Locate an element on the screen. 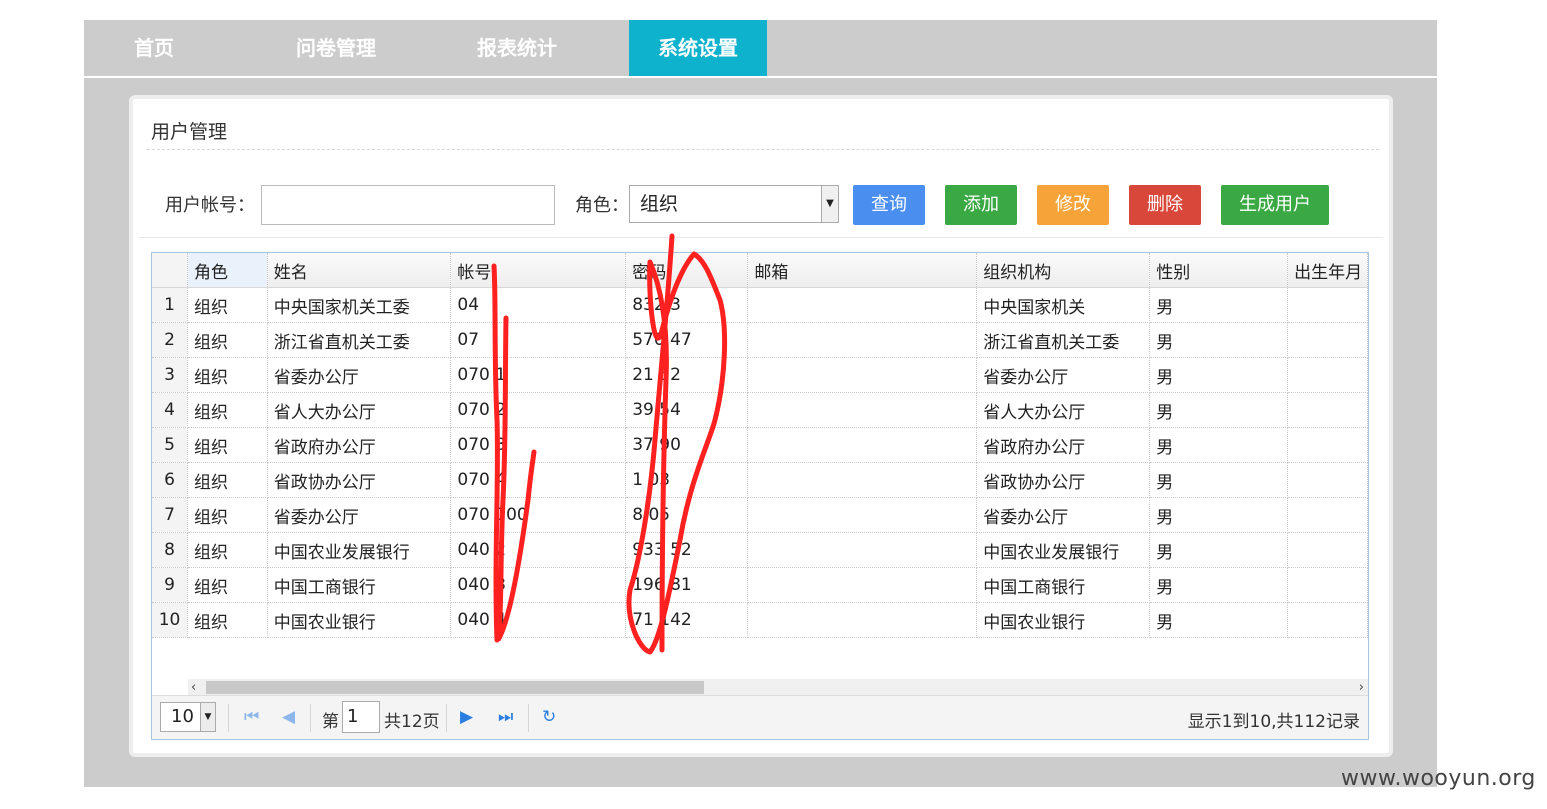 This screenshot has width=1547, height=809. cell-account: 070 100 is located at coordinates (538, 515).